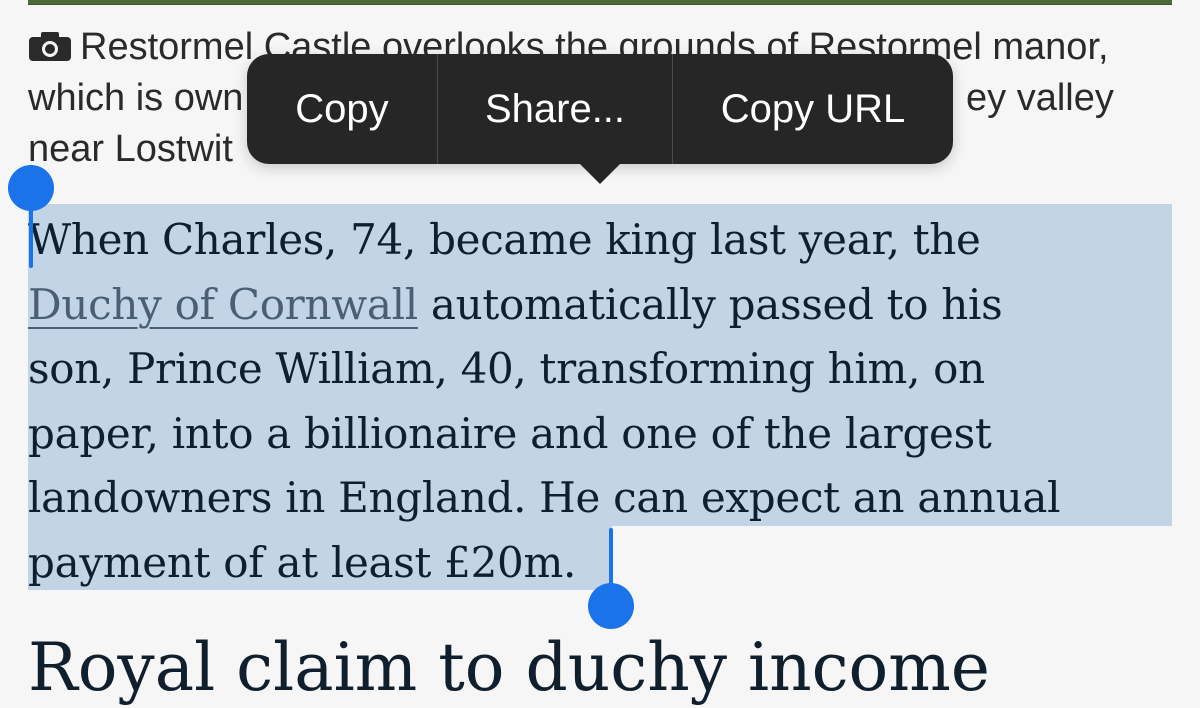  I want to click on caption-text-3: near Lostwit, so click(130, 149).